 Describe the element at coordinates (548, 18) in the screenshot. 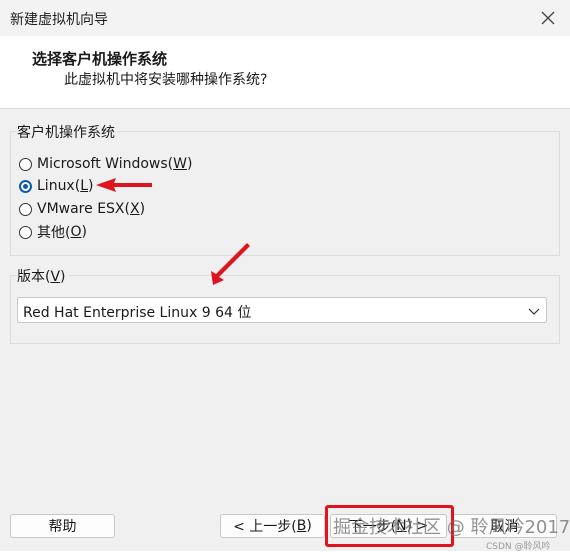

I see `close-icon` at that location.